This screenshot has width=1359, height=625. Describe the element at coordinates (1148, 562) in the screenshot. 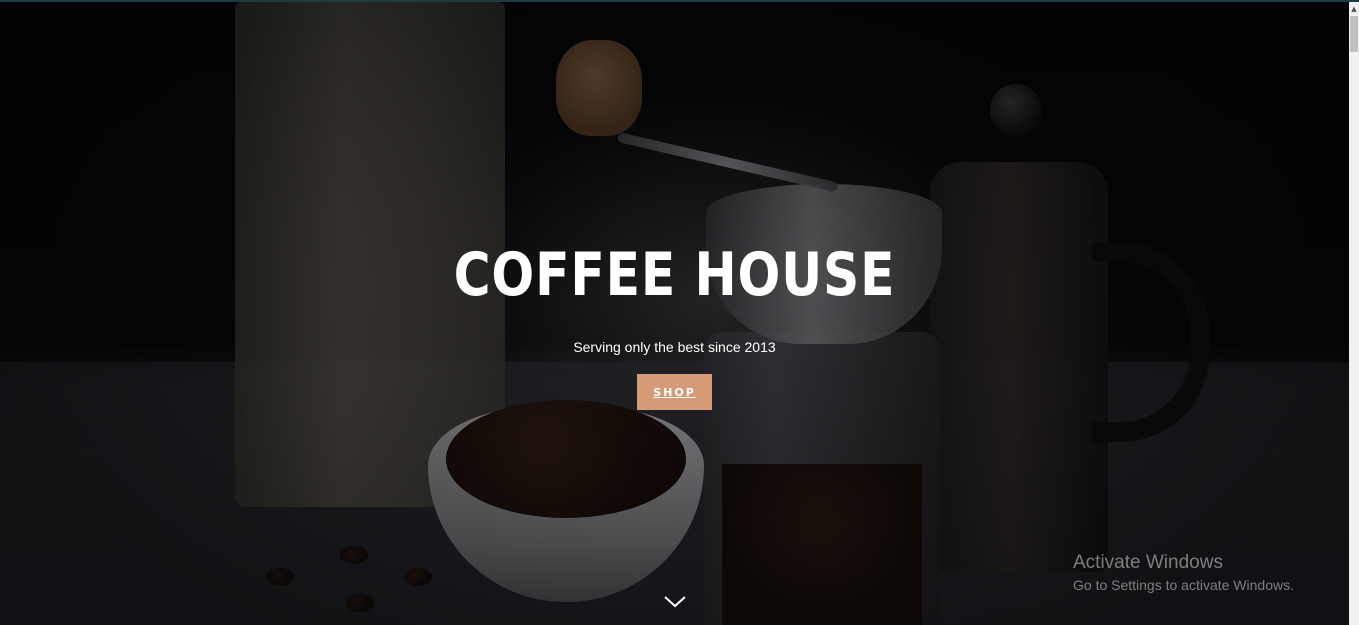

I see `watermark-title: Activate Windows` at that location.